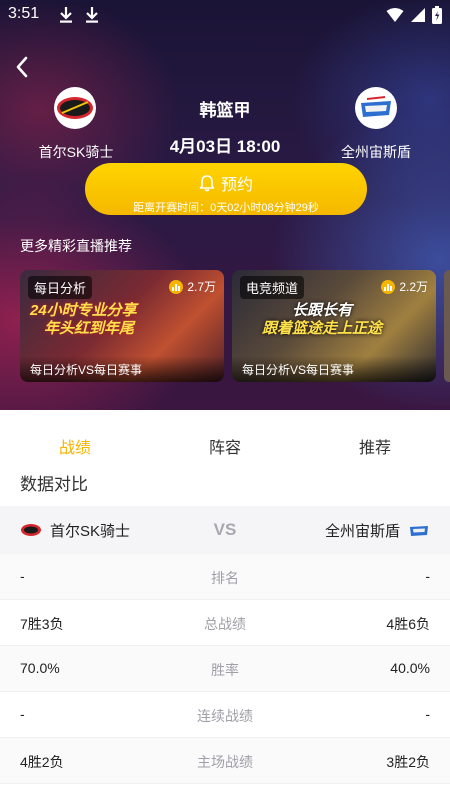 Image resolution: width=450 pixels, height=800 pixels. I want to click on stat-label: 胜率, so click(225, 670).